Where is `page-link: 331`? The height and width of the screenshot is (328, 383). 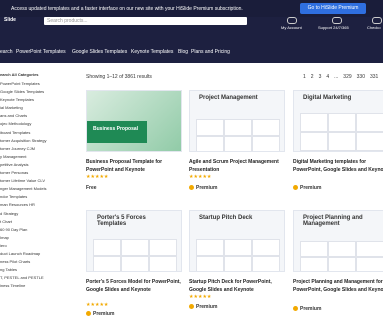 page-link: 331 is located at coordinates (374, 77).